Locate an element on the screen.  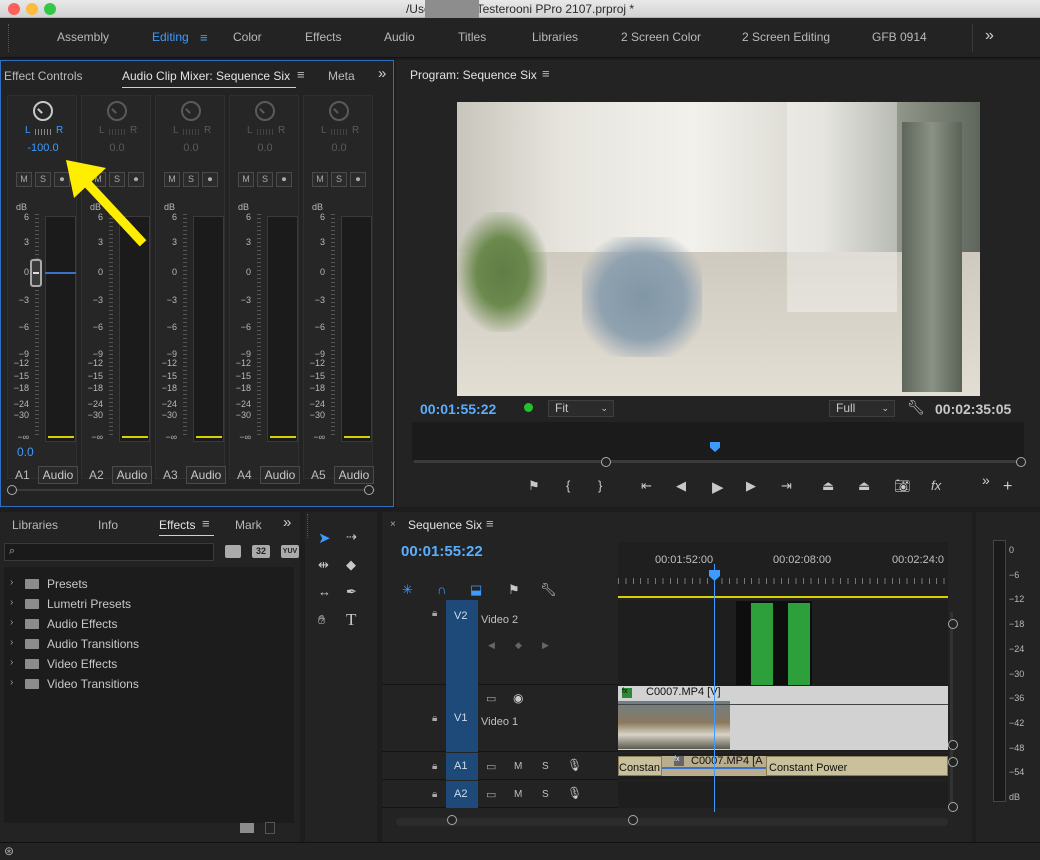
yuv-effects-icon: YUV is located at coordinates (290, 551).